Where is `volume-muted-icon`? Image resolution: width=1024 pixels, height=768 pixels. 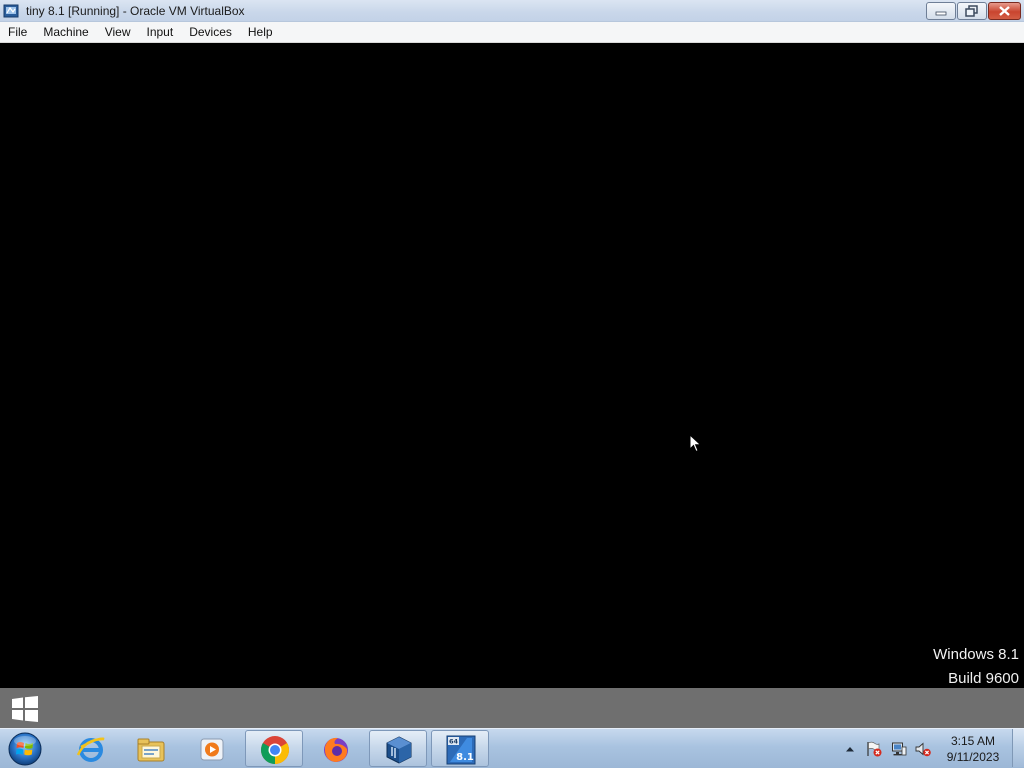 volume-muted-icon is located at coordinates (923, 749).